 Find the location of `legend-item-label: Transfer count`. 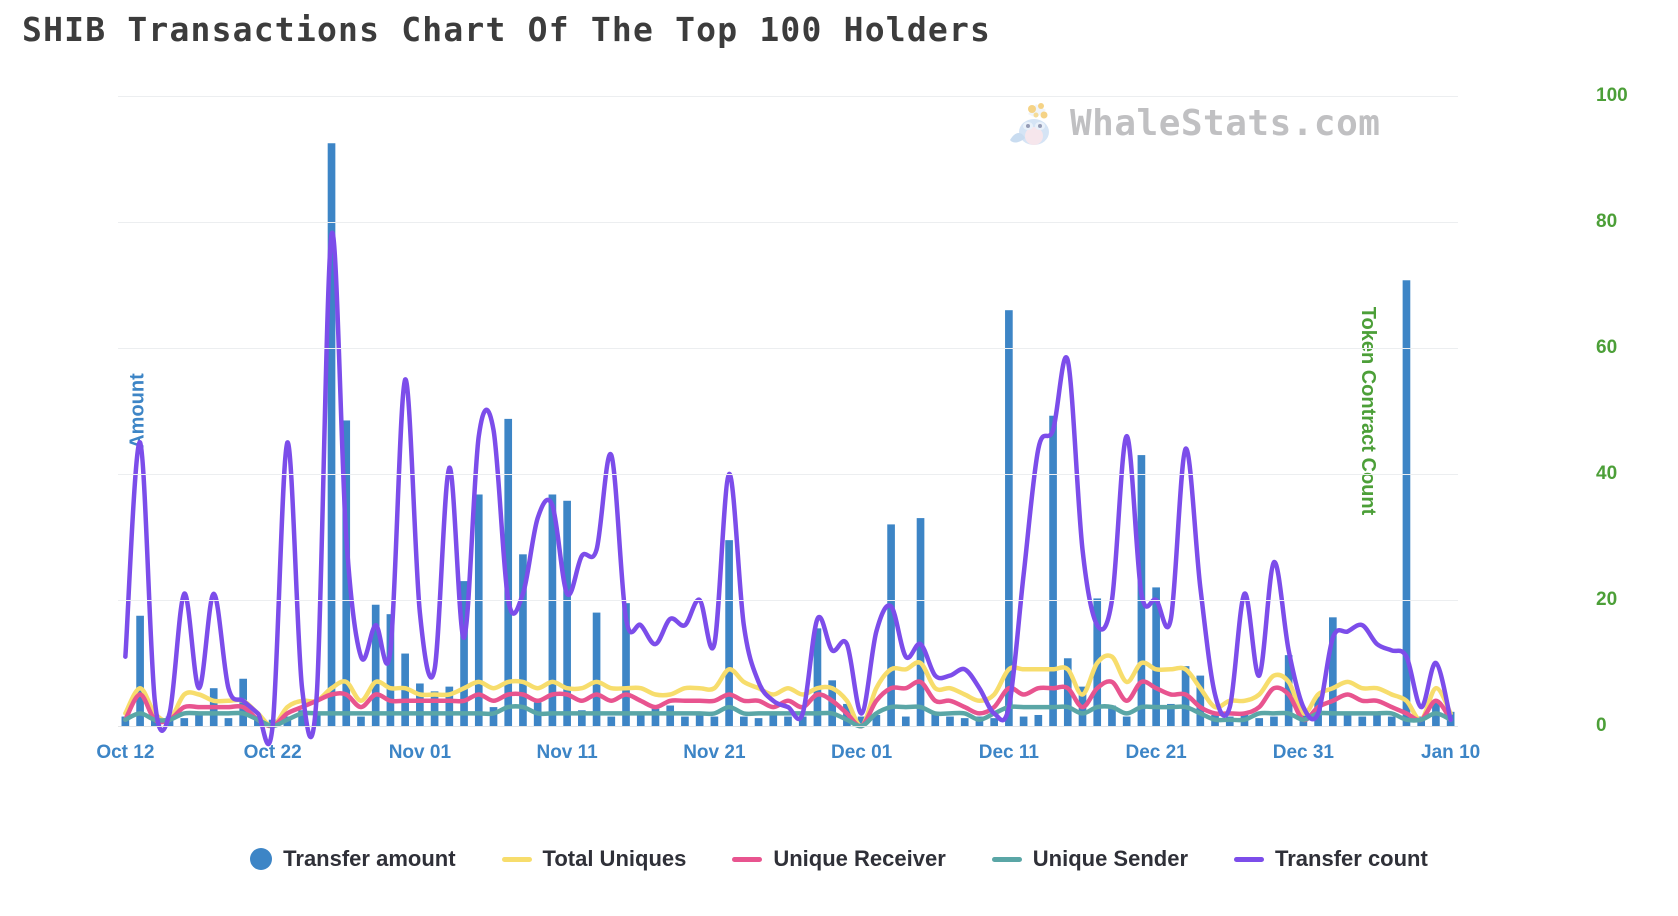

legend-item-label: Transfer count is located at coordinates (1351, 858).